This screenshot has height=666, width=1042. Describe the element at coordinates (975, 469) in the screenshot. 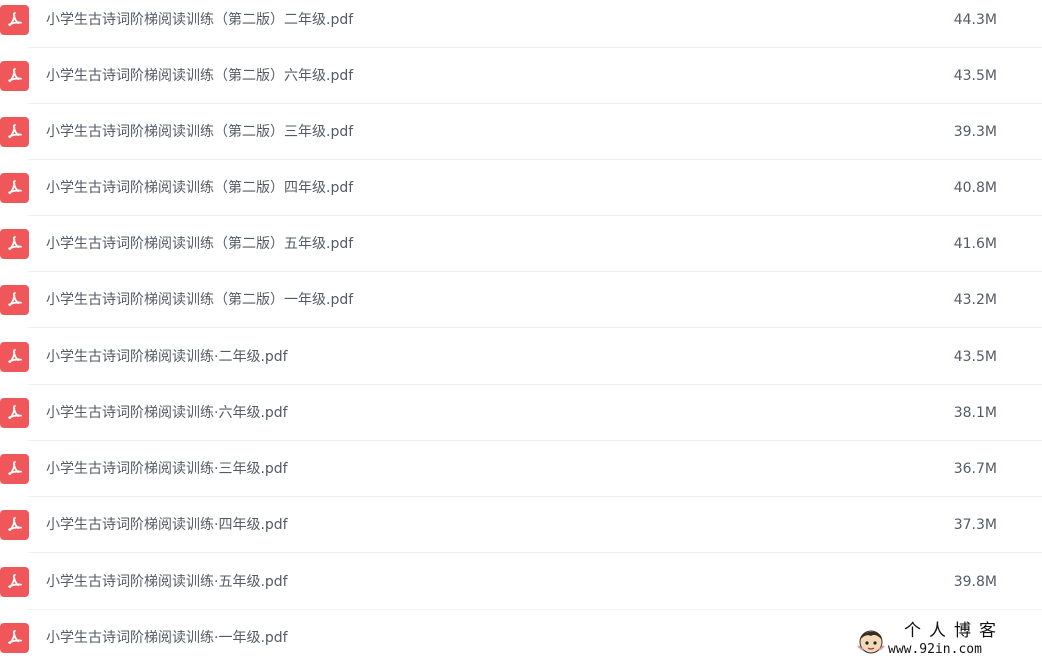

I see `file-size: 36.7M` at that location.